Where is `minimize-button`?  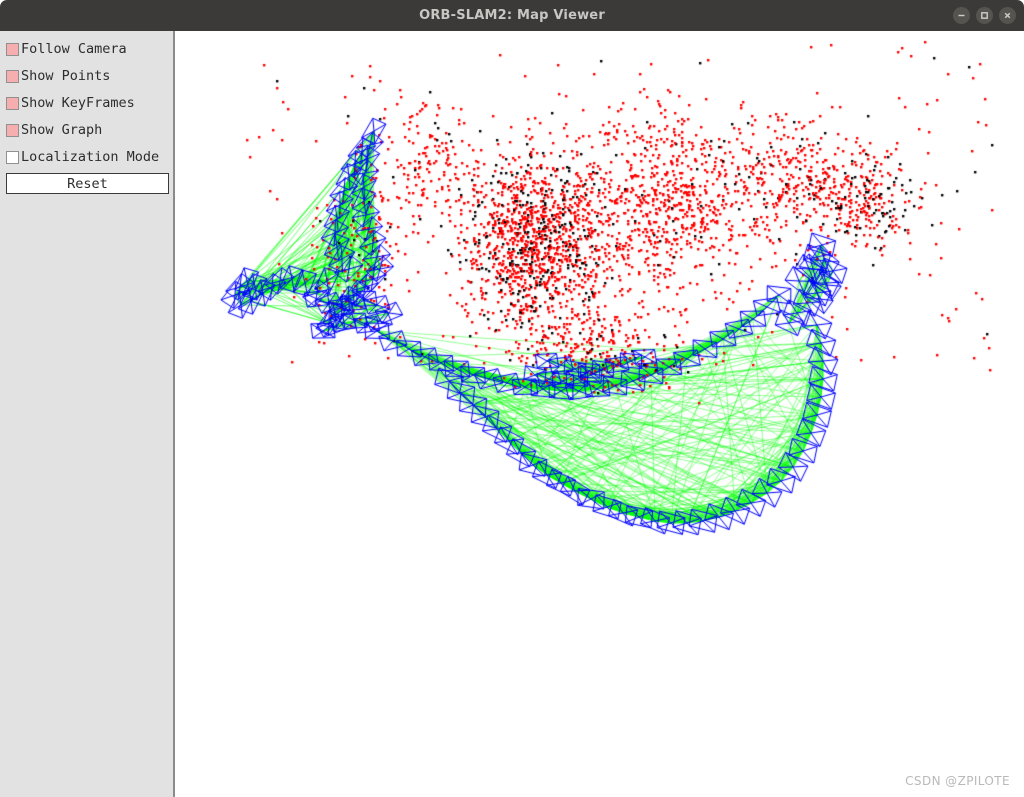
minimize-button is located at coordinates (961, 15).